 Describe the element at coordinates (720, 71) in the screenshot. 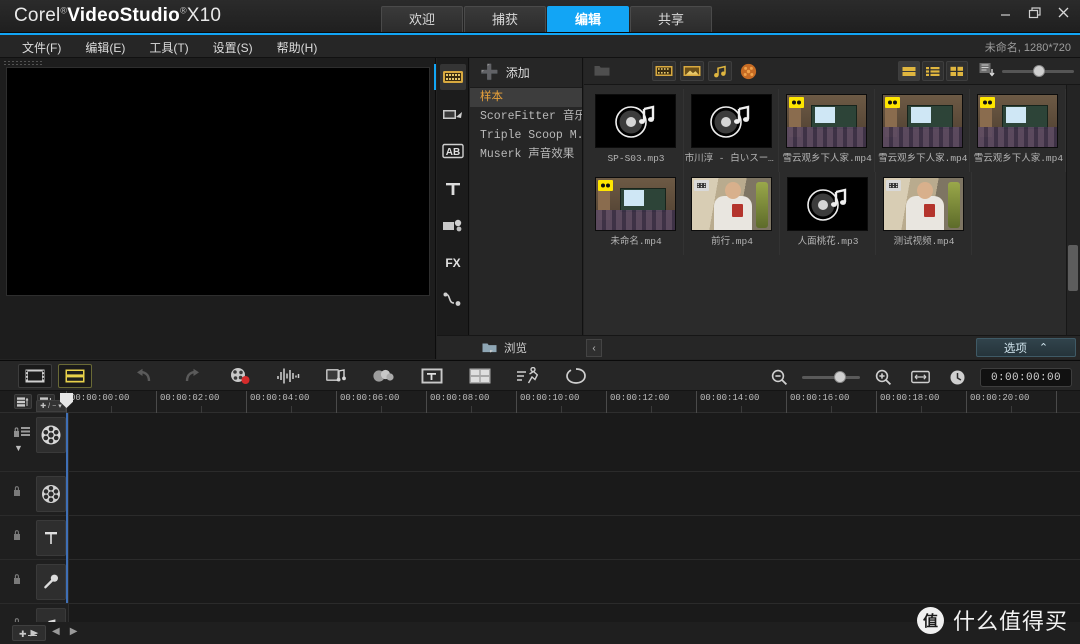

I see `show-audio-icon` at that location.